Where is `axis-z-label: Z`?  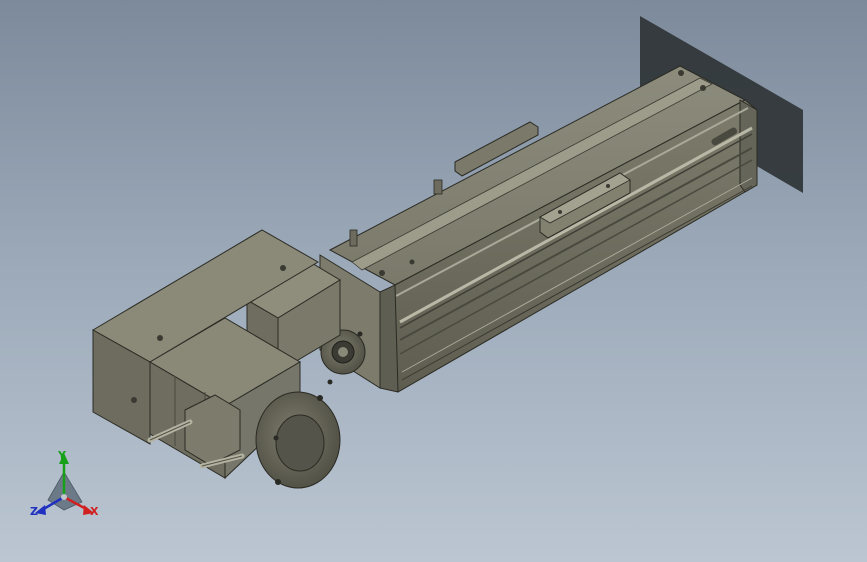
axis-z-label: Z is located at coordinates (34, 511).